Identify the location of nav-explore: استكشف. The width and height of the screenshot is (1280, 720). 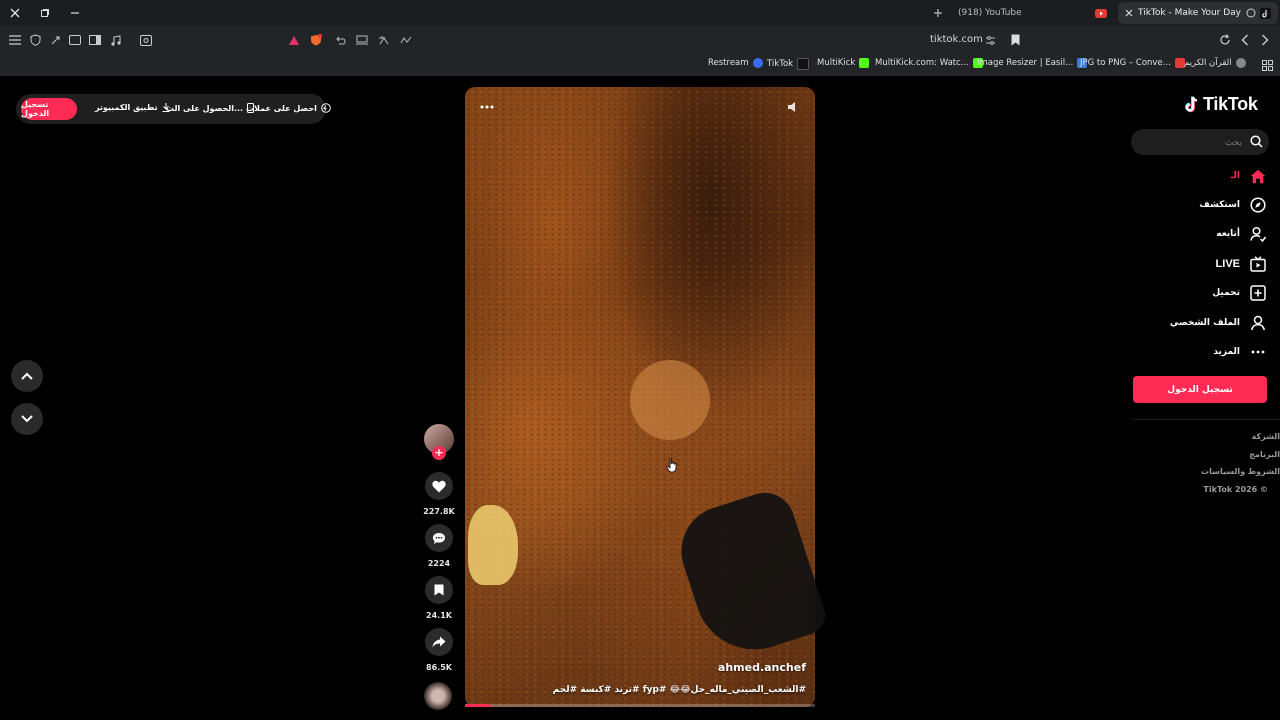
(1232, 205).